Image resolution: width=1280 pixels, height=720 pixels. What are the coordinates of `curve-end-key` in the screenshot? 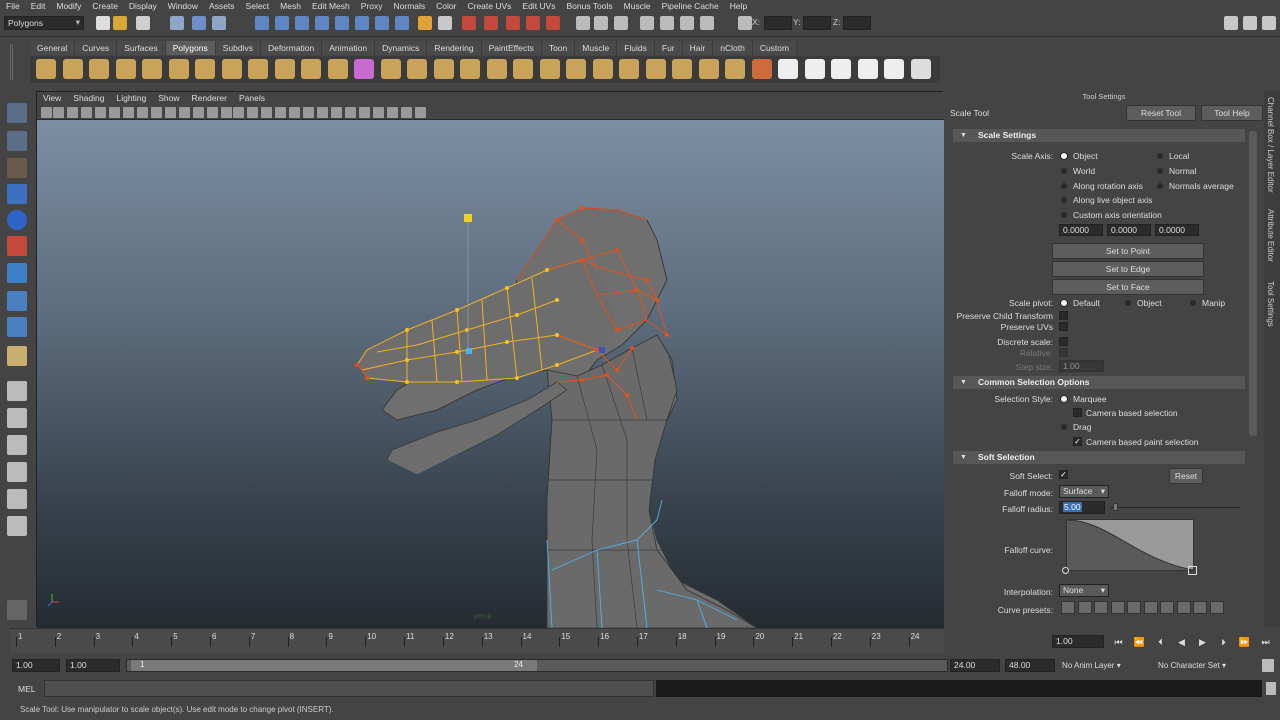 It's located at (1192, 570).